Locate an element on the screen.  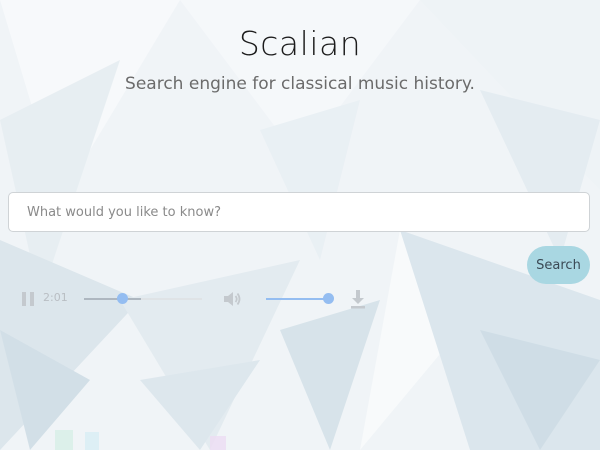
progress-buffered is located at coordinates (112, 299).